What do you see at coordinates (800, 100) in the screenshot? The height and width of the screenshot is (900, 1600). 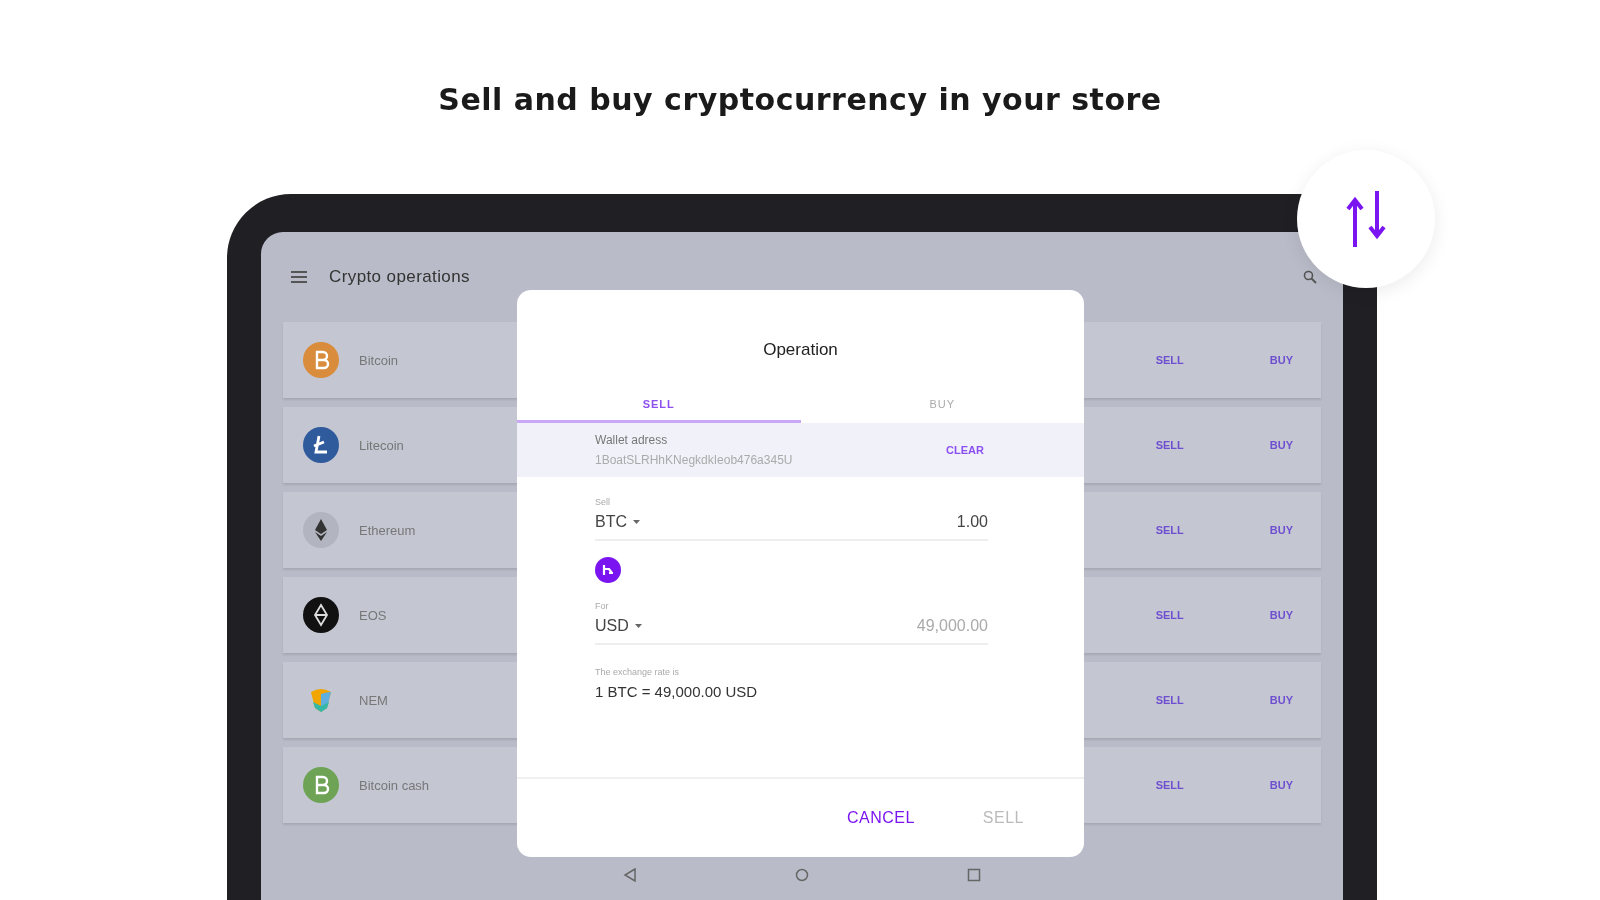 I see `headline: Sell and buy cryptocurrency in your store` at bounding box center [800, 100].